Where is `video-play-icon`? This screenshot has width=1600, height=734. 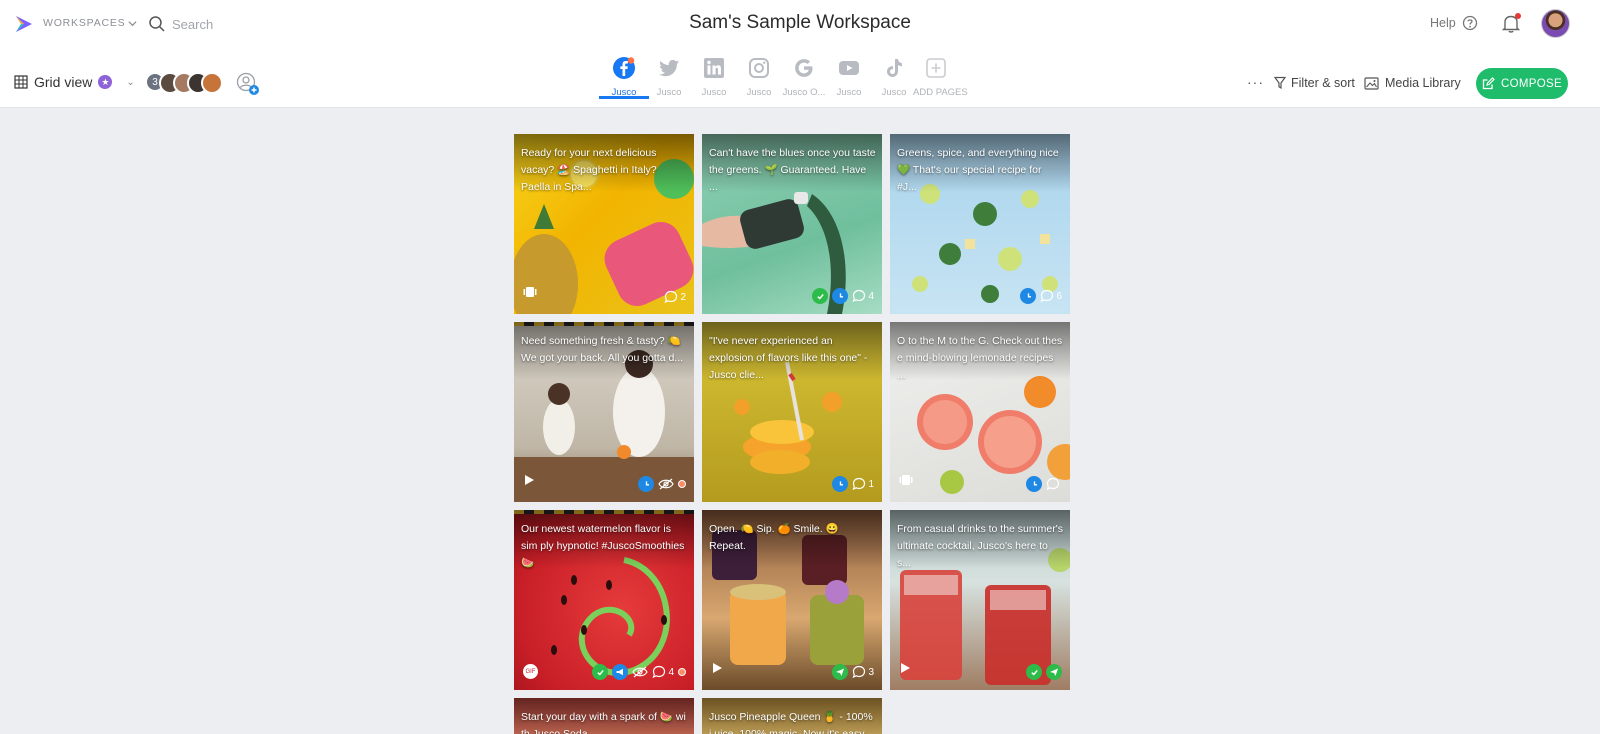
video-play-icon is located at coordinates (529, 482).